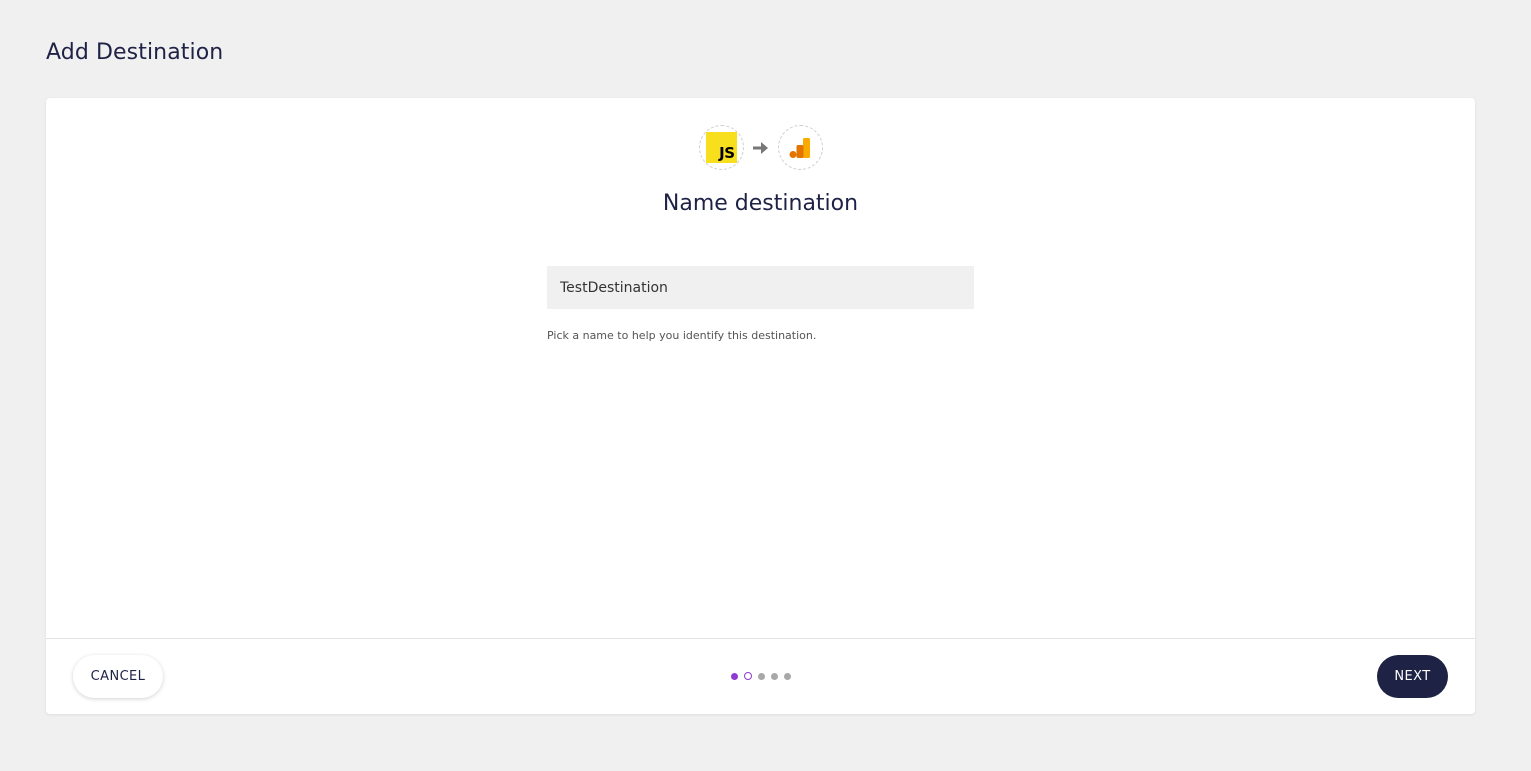  I want to click on step-indicator, so click(760, 676).